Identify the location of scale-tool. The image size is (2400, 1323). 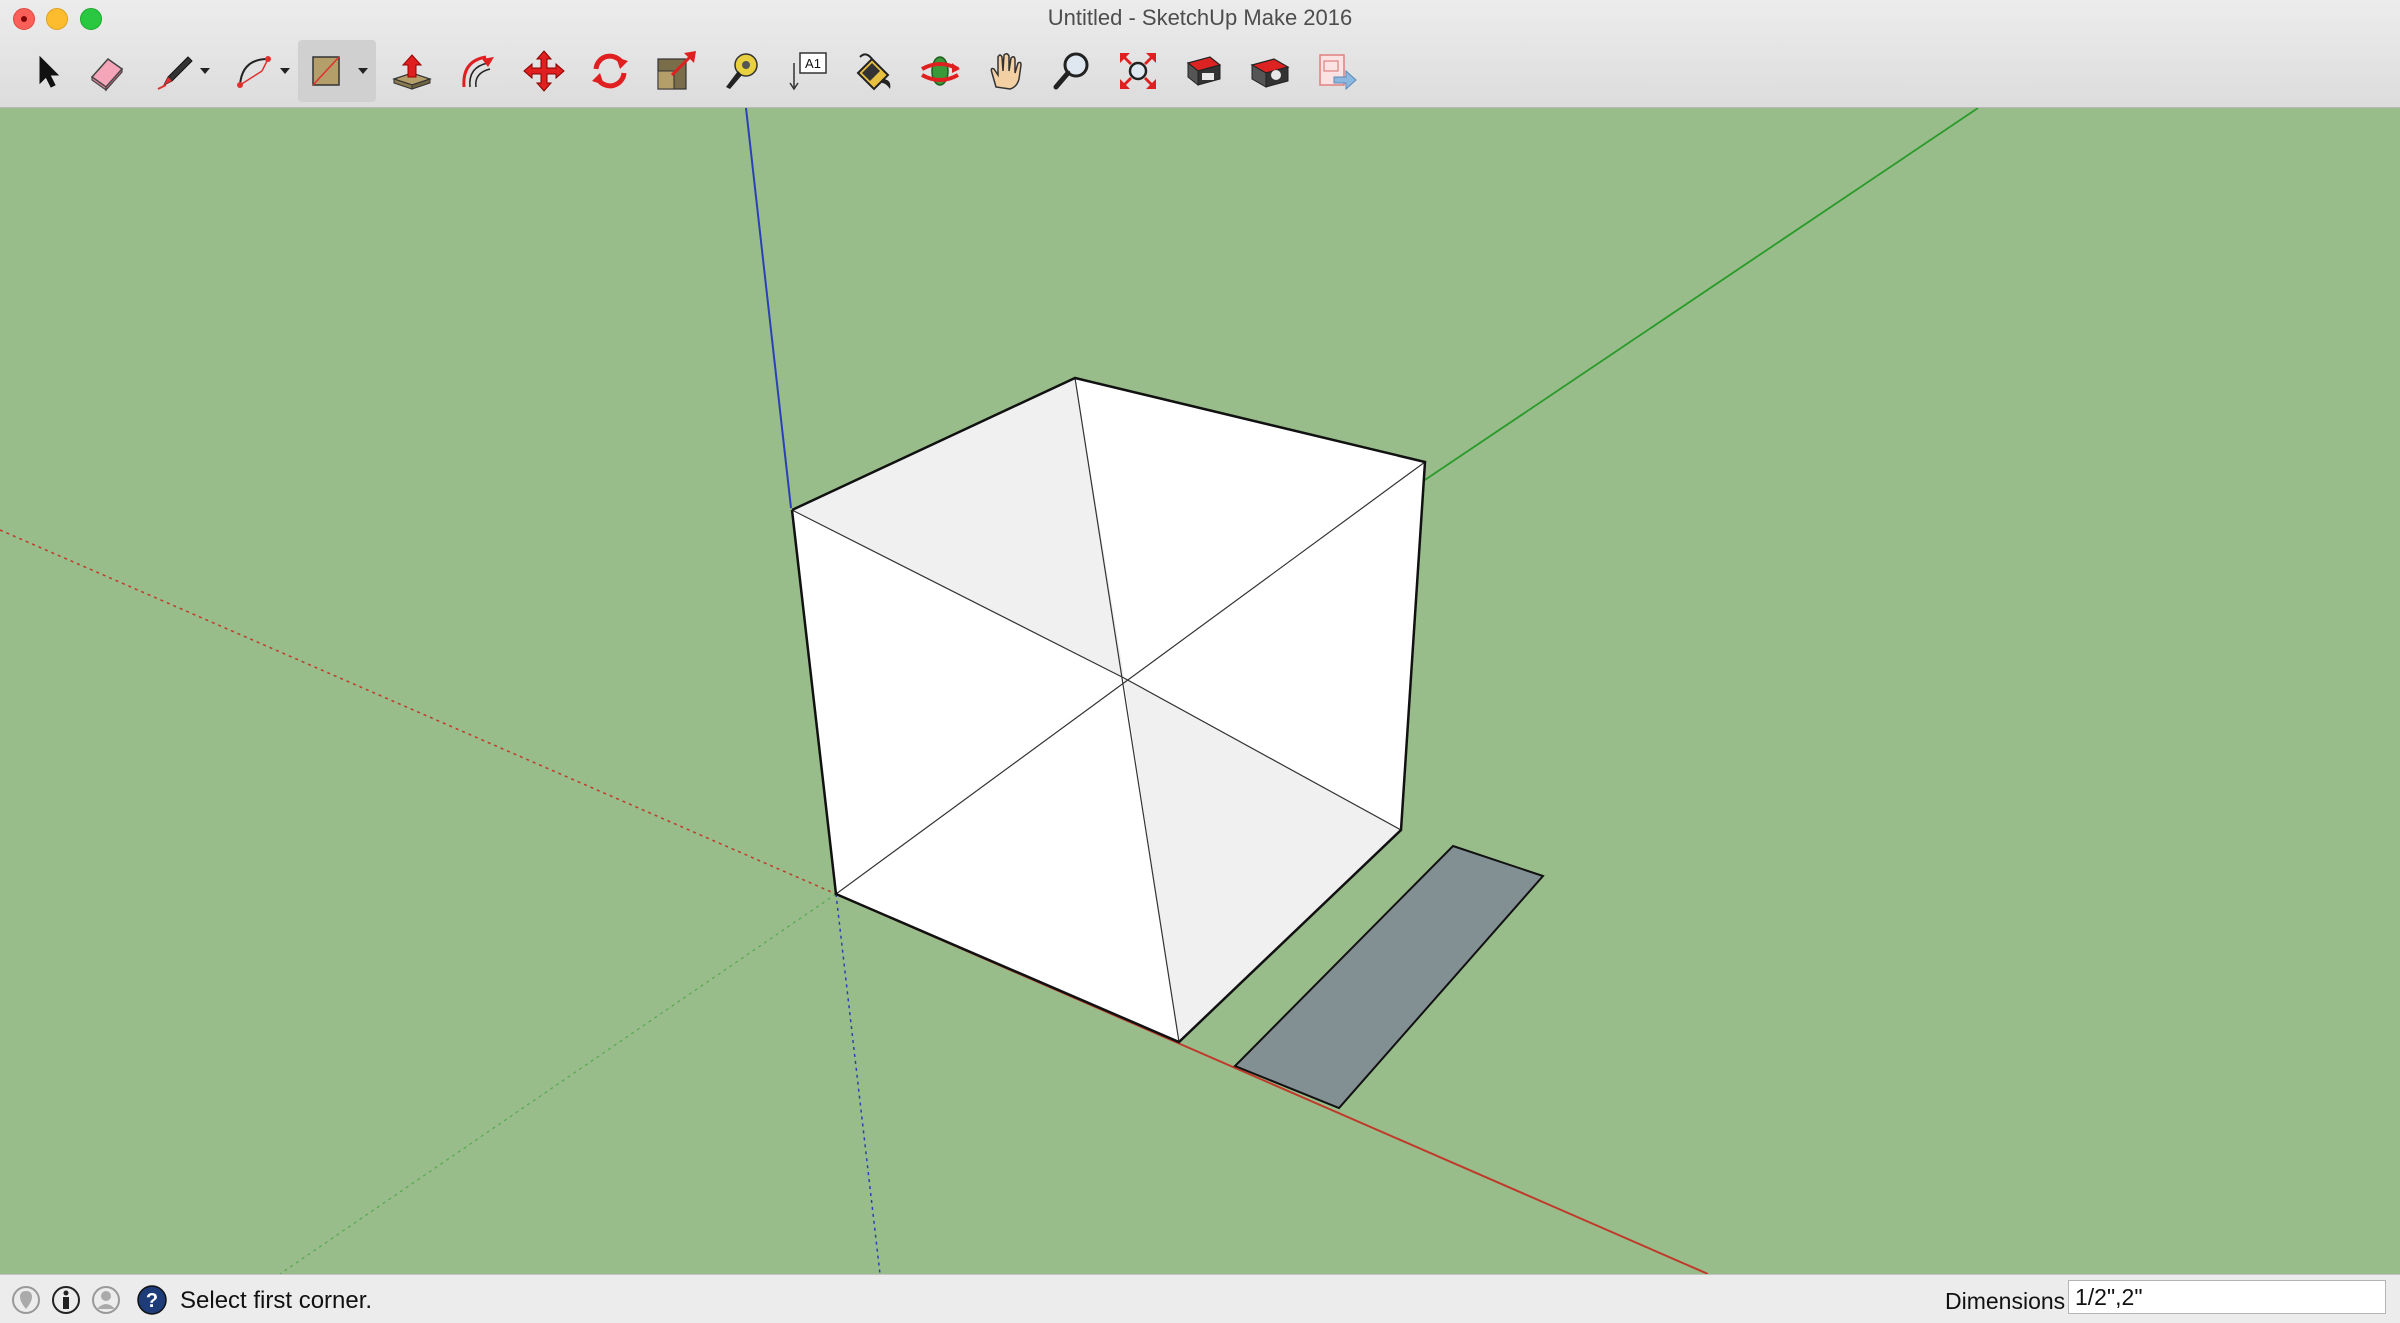
(676, 71).